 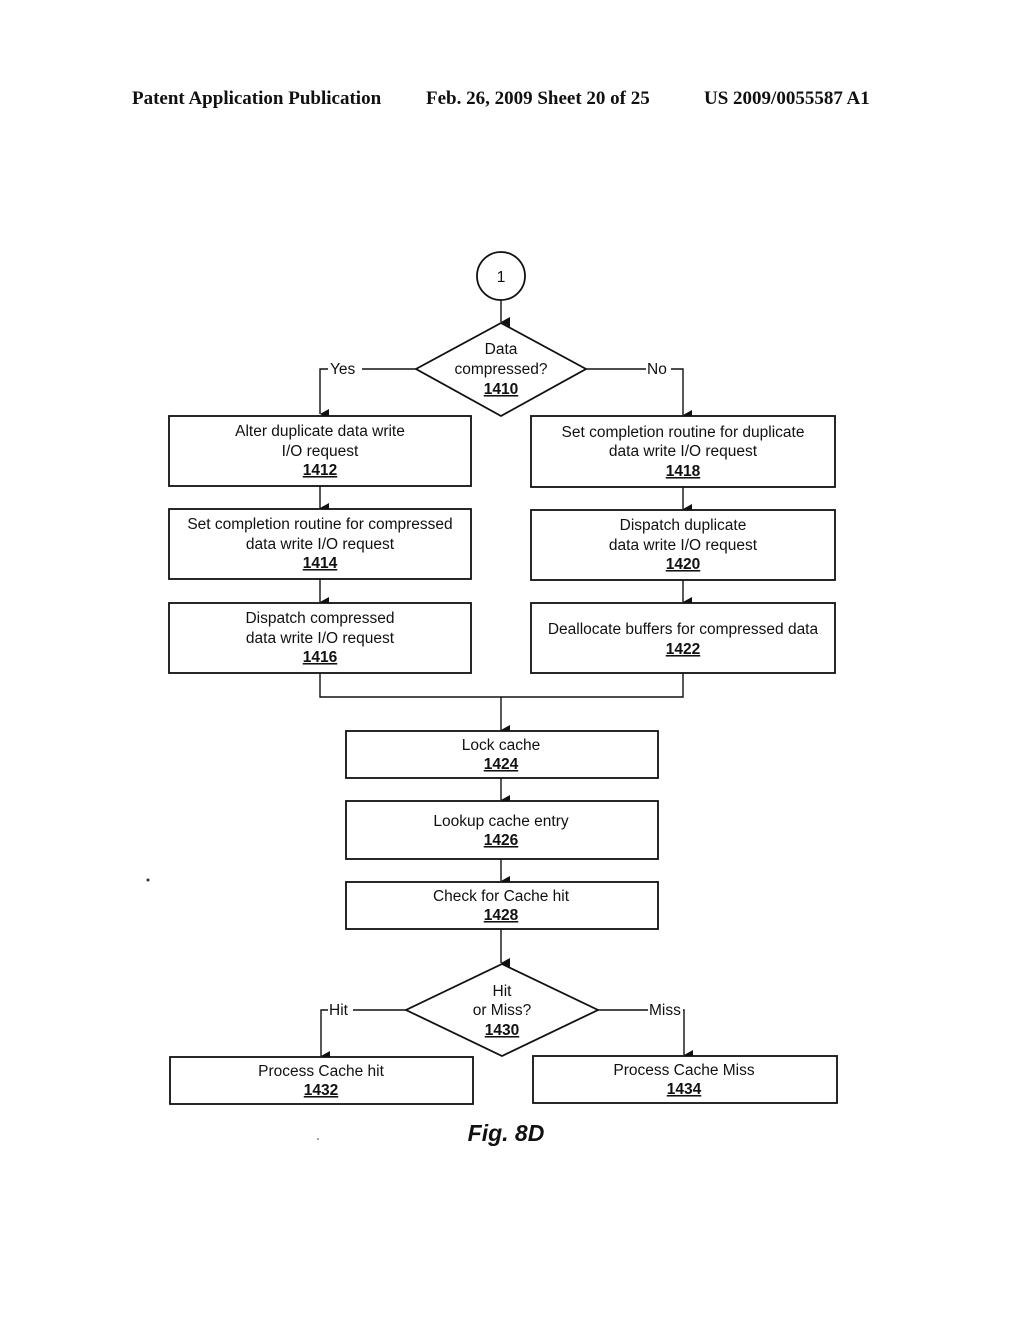 I want to click on box-1434-ref: 1434, so click(x=684, y=1089).